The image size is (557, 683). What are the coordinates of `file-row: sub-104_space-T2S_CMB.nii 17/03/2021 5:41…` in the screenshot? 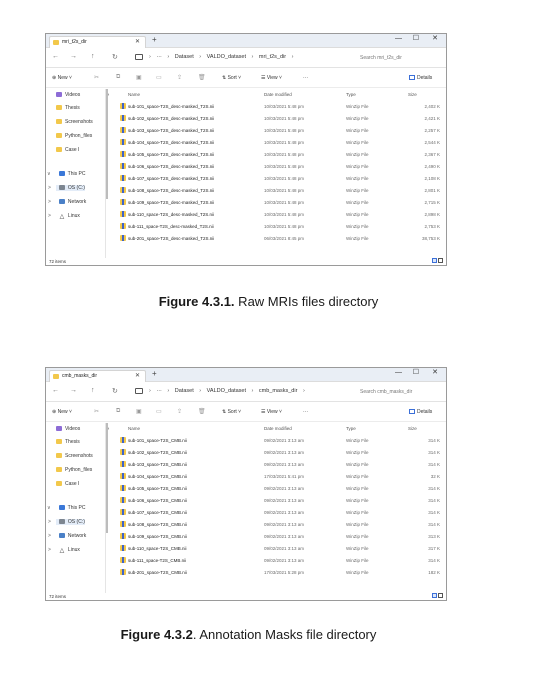 It's located at (282, 477).